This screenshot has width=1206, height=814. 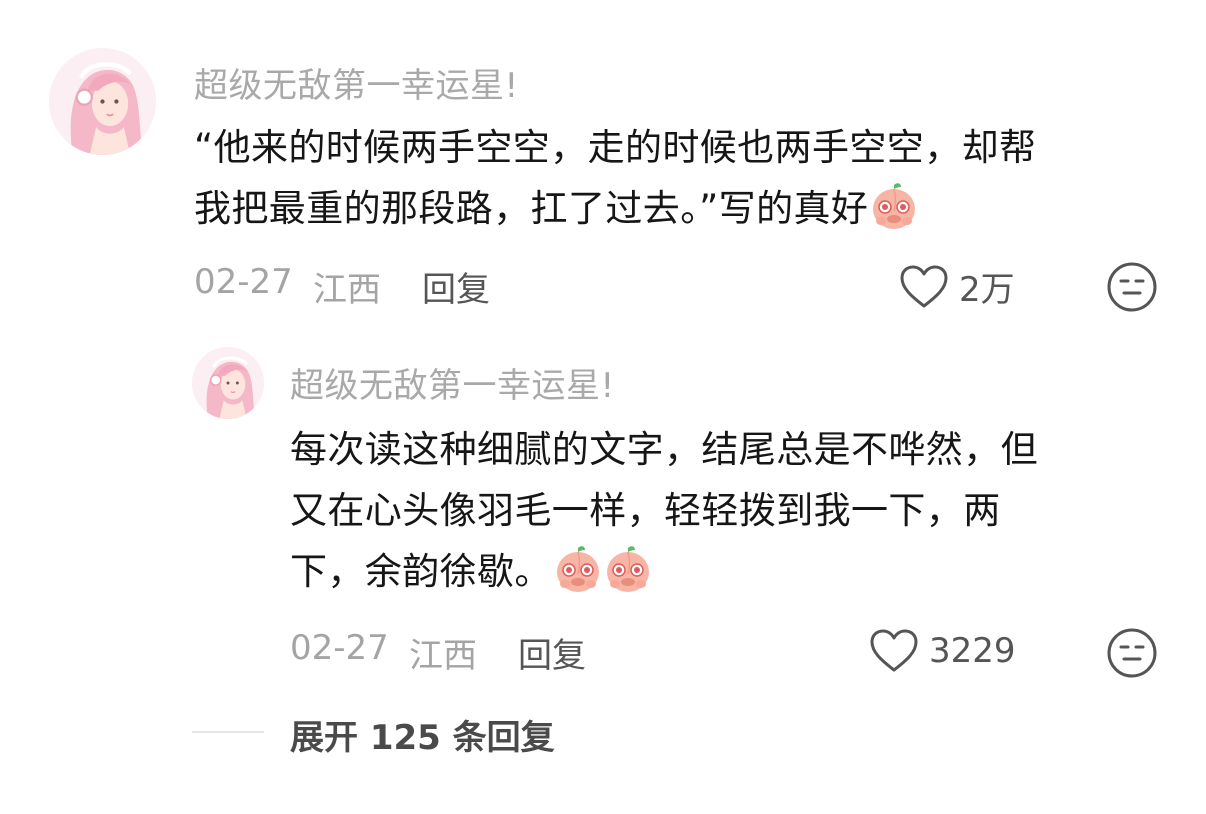 I want to click on comment-date: 02-27, so click(x=243, y=282).